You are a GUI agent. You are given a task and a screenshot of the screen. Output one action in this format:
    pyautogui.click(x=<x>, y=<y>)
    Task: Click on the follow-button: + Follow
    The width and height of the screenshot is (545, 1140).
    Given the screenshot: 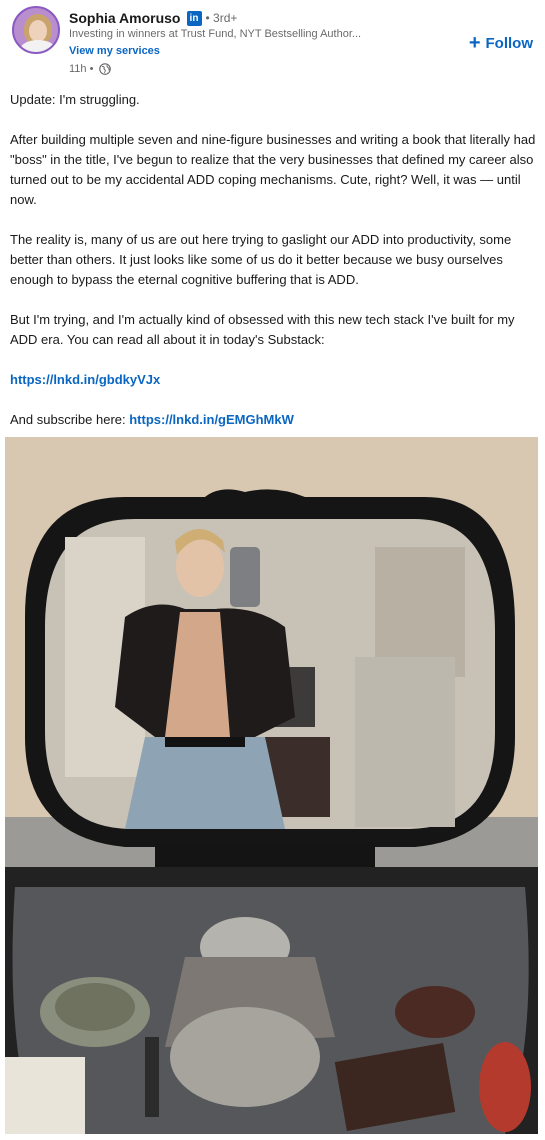 What is the action you would take?
    pyautogui.click(x=501, y=43)
    